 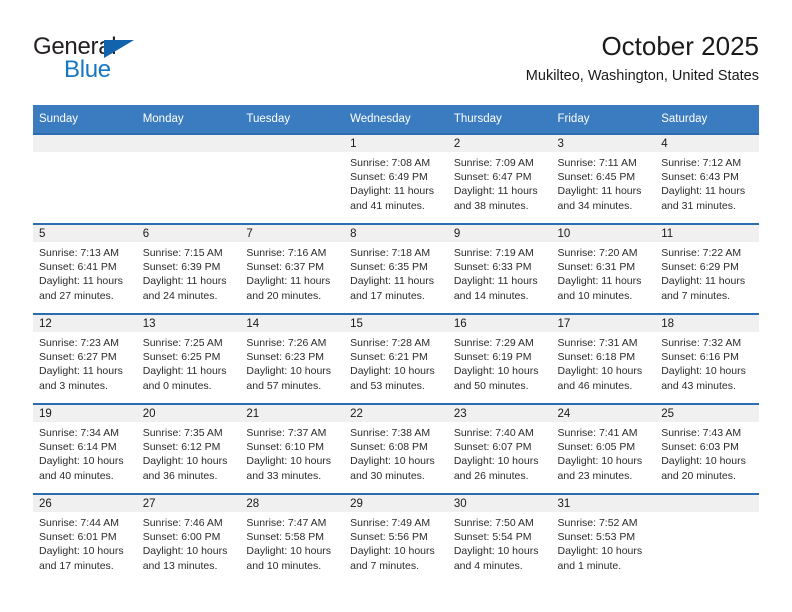 What do you see at coordinates (185, 558) in the screenshot?
I see `daylight-text: Daylight: 10 hours and 13 minutes.` at bounding box center [185, 558].